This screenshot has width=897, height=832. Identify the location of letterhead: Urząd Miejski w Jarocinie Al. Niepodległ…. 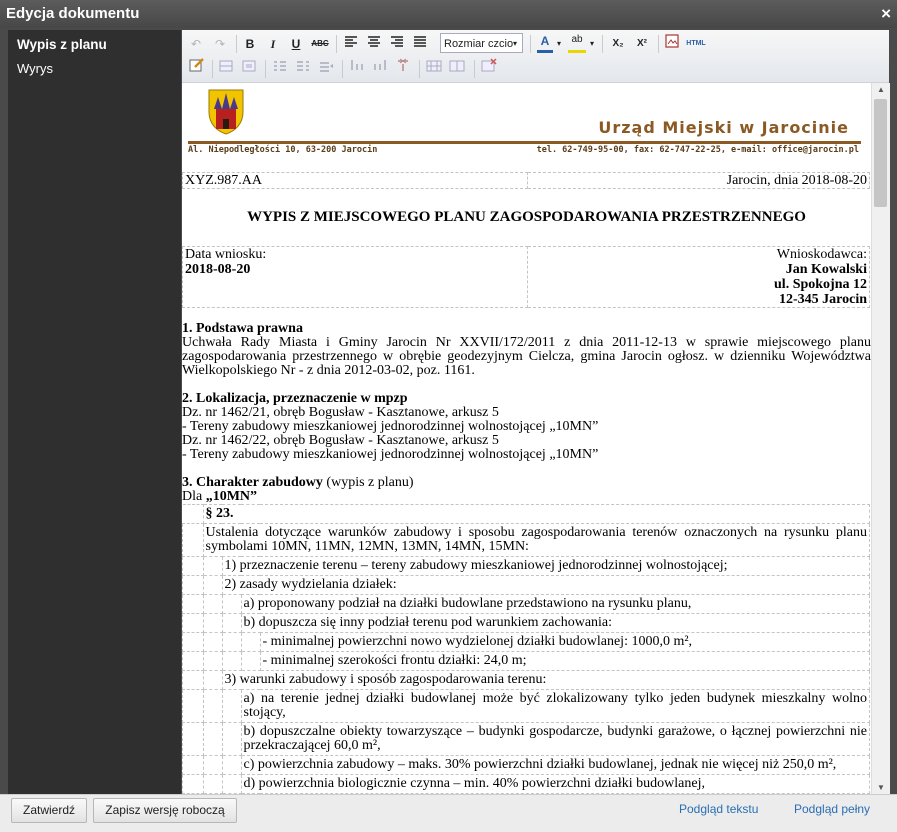
(526, 120).